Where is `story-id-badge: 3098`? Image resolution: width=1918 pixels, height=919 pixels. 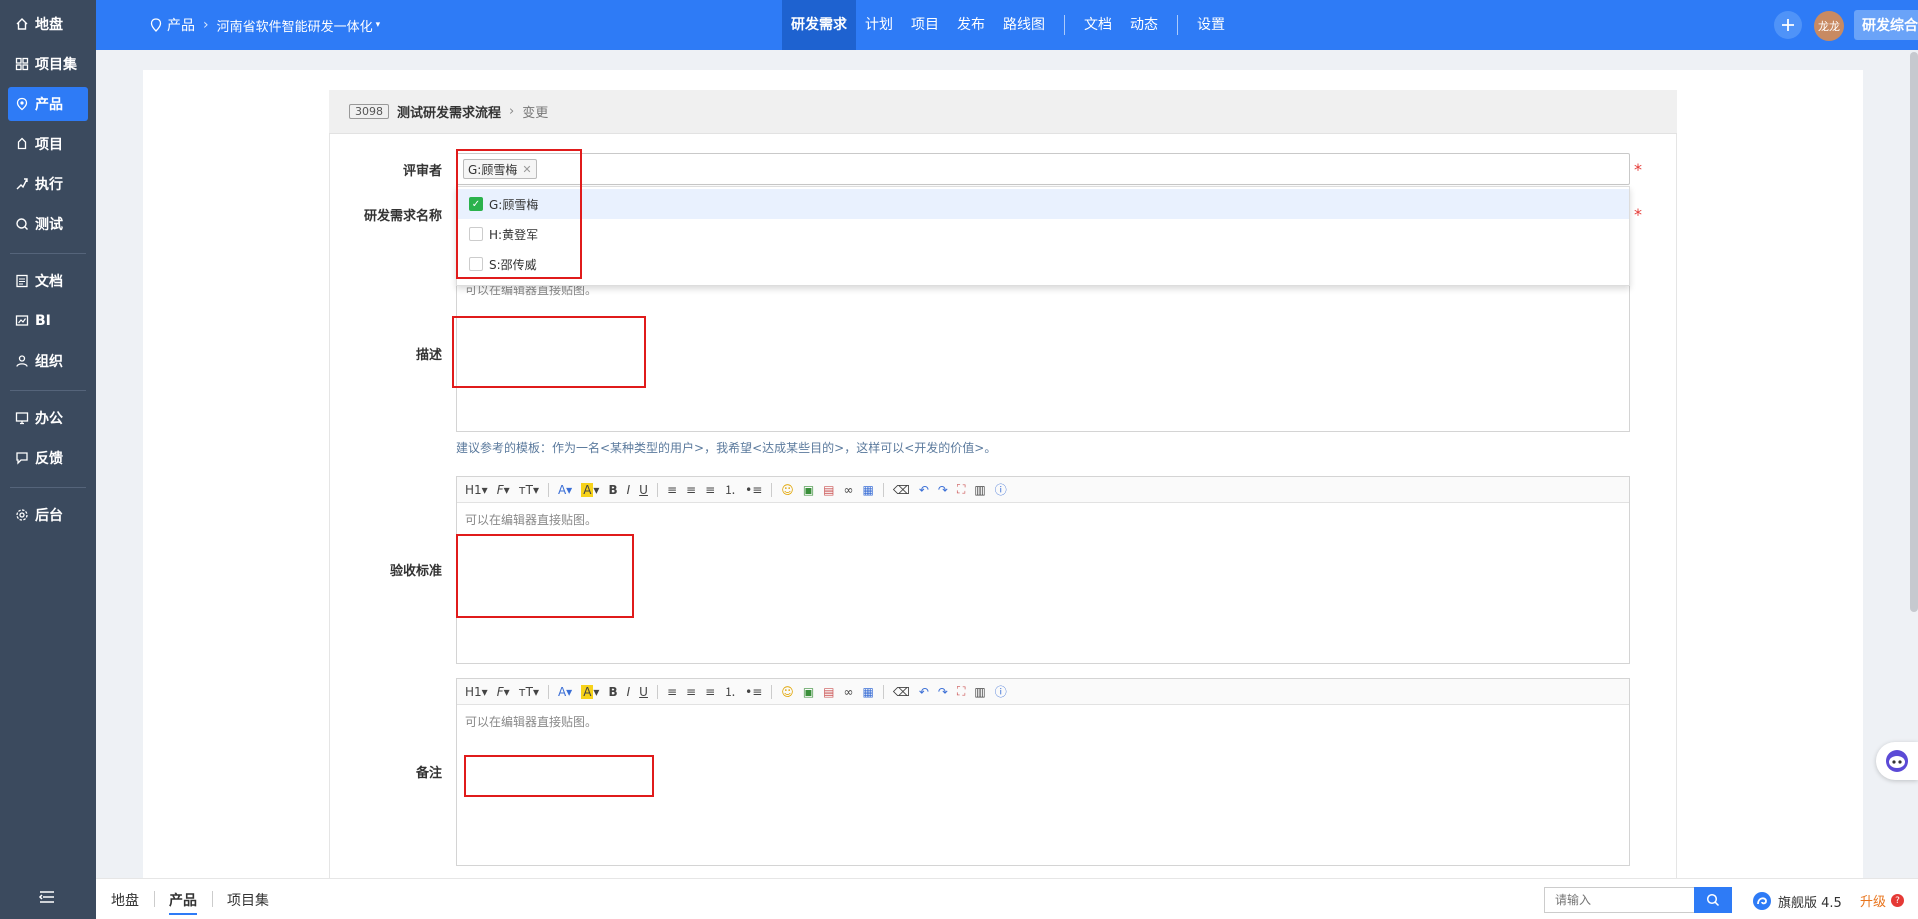
story-id-badge: 3098 is located at coordinates (369, 111).